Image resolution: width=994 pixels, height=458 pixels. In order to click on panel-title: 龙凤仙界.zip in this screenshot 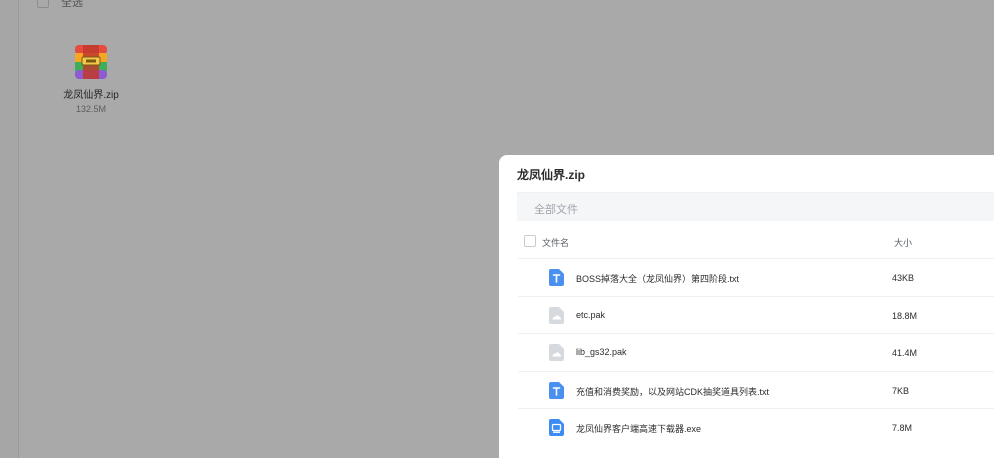, I will do `click(551, 175)`.